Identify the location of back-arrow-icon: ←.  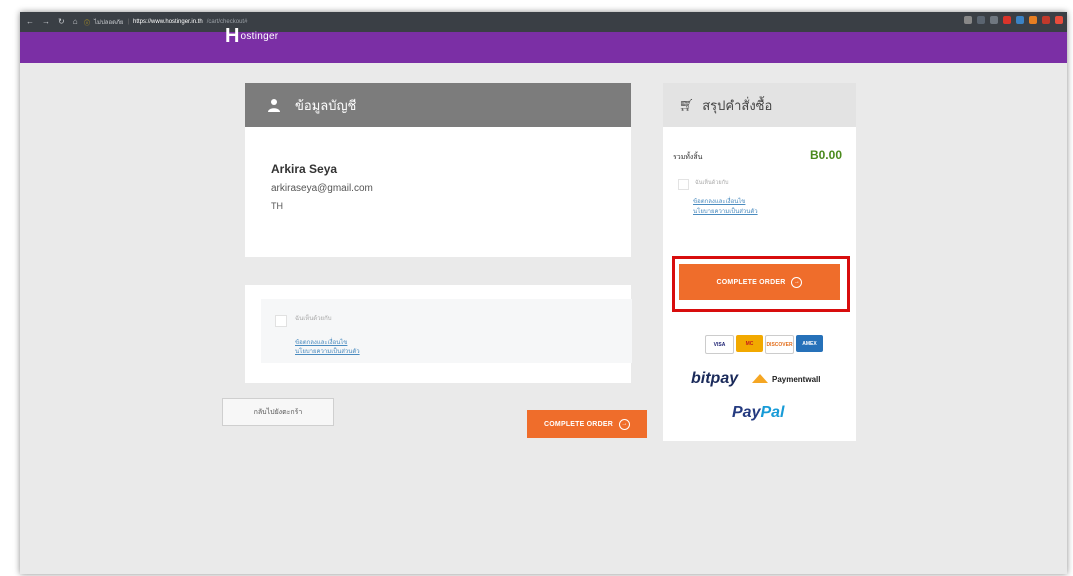
(30, 21).